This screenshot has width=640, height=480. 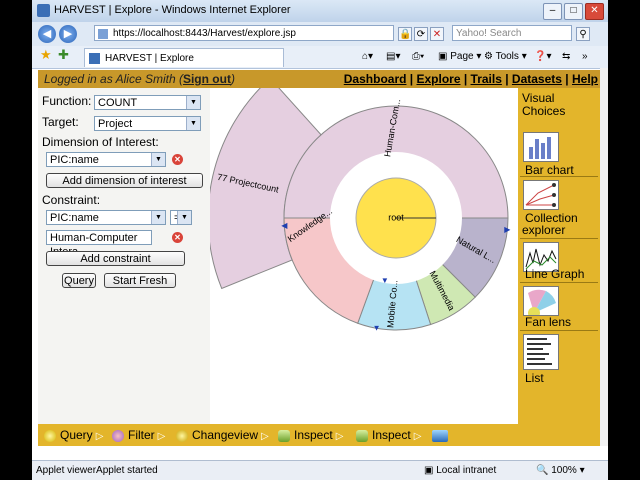 What do you see at coordinates (140, 280) in the screenshot?
I see `start-fresh-button: Start Fresh` at bounding box center [140, 280].